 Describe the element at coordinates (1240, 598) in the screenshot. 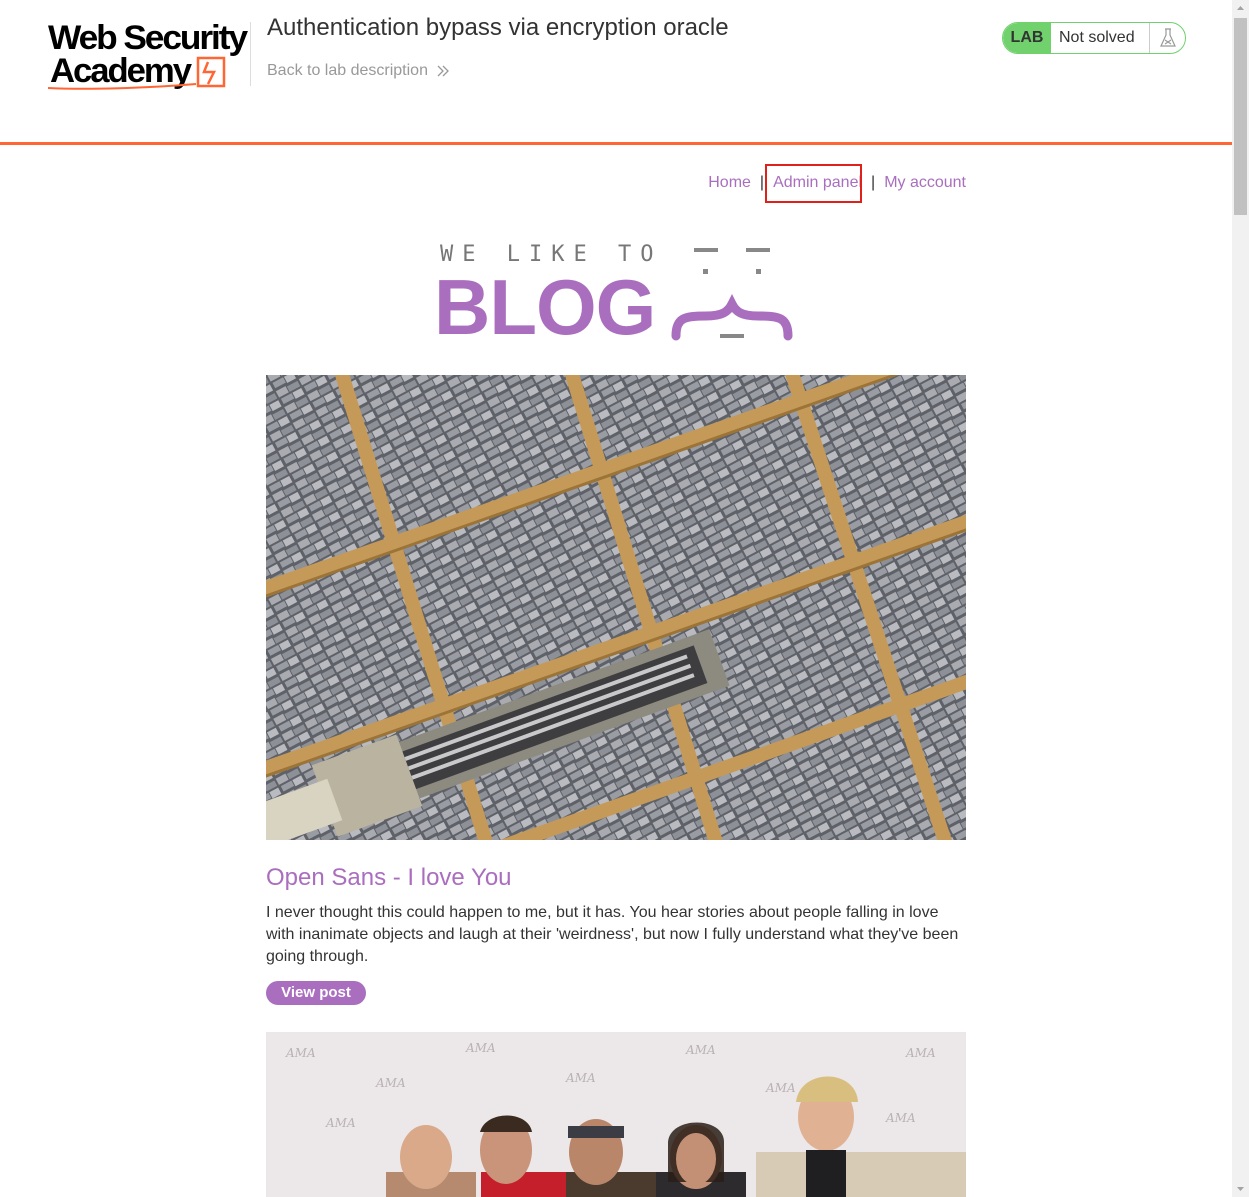

I see `vertical-scrollbar` at that location.